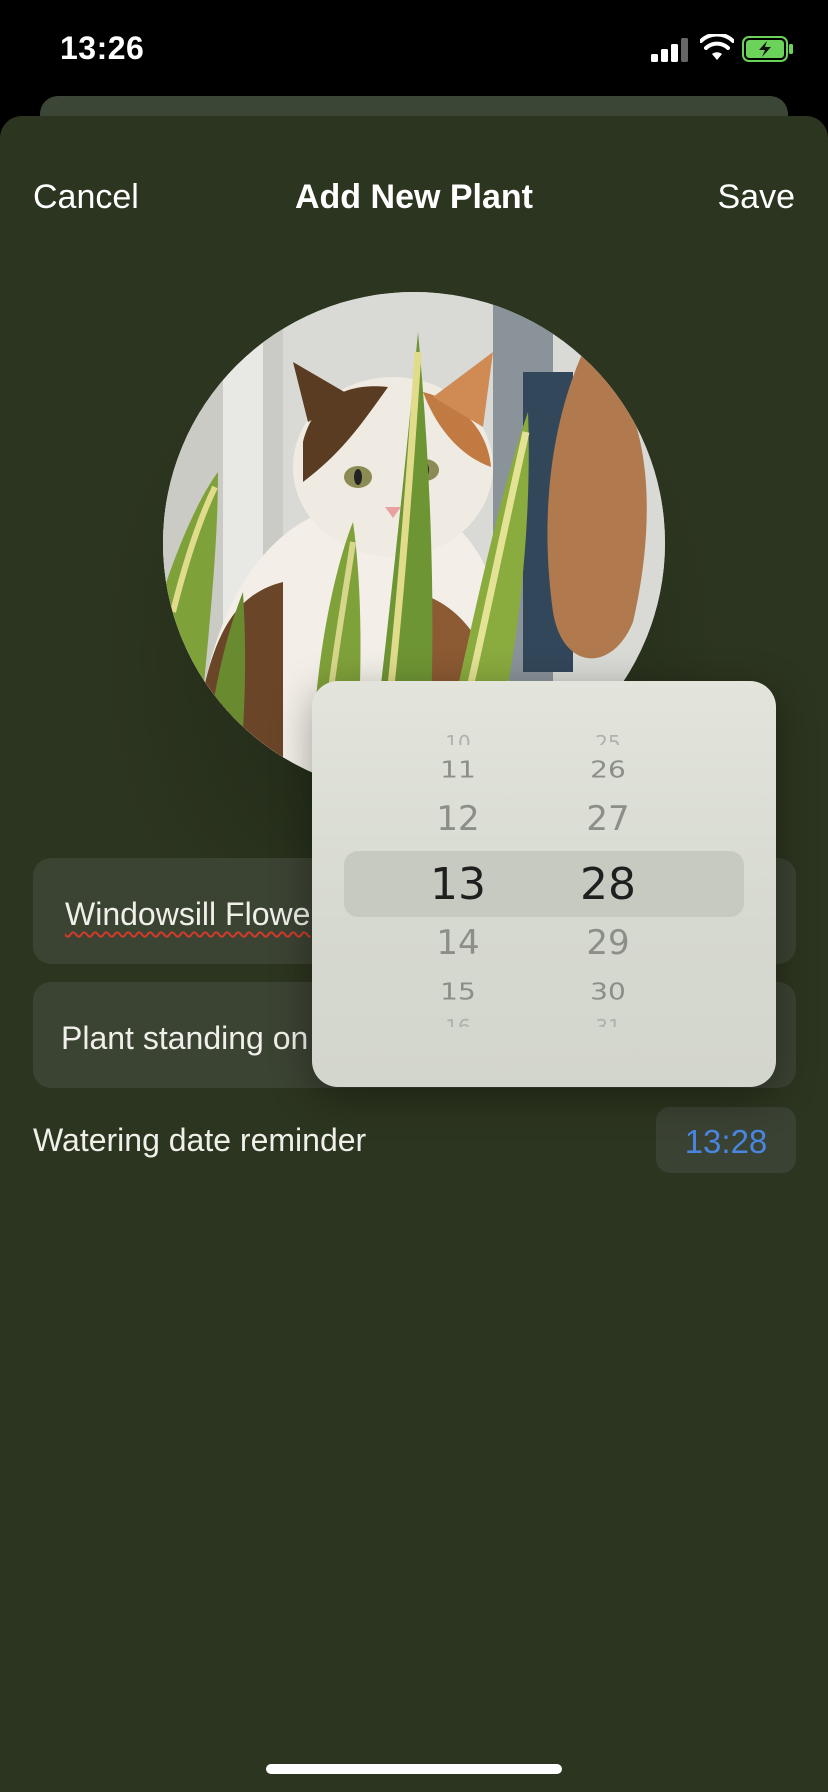  What do you see at coordinates (458, 943) in the screenshot?
I see `hour-option: 14` at bounding box center [458, 943].